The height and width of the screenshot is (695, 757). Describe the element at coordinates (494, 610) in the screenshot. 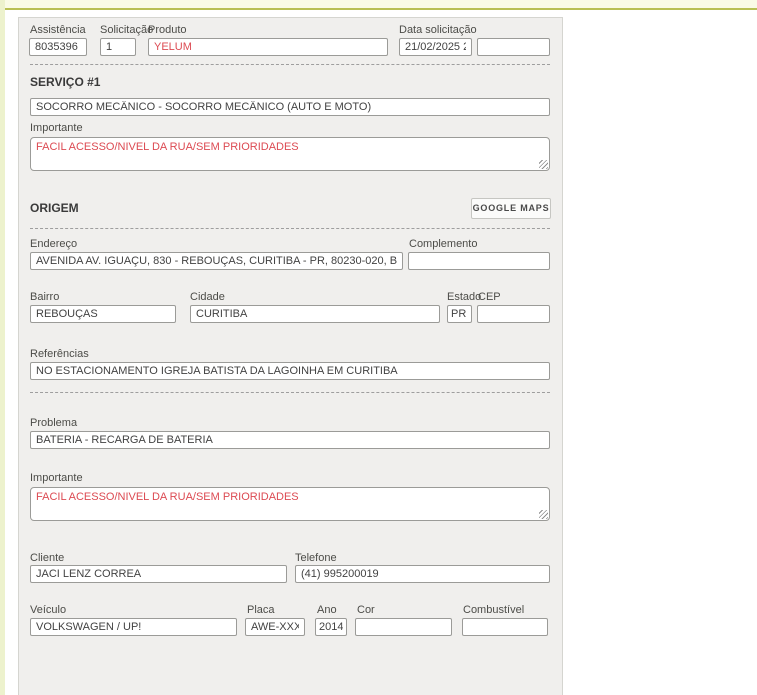

I see `combustivel-label: Combustível` at that location.